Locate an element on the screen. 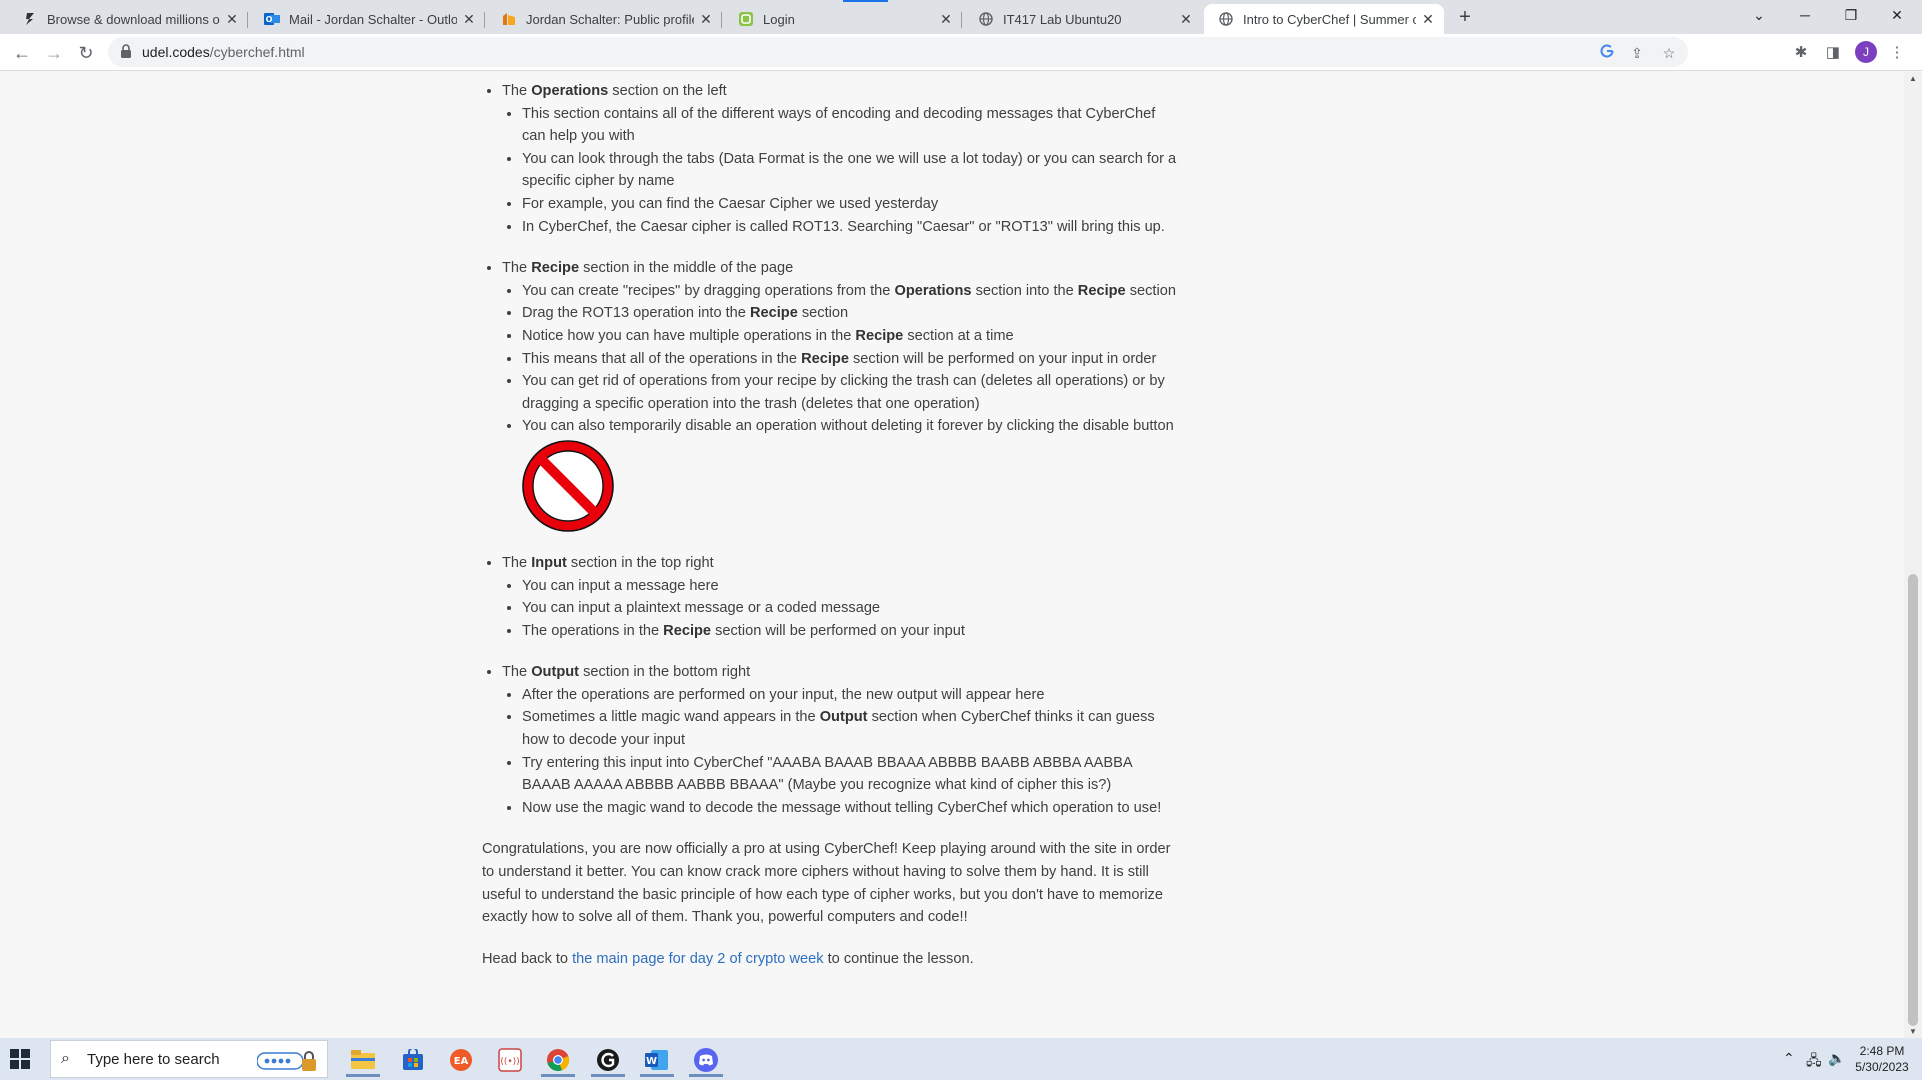 This screenshot has width=1922, height=1080. forward-button: → is located at coordinates (54, 53).